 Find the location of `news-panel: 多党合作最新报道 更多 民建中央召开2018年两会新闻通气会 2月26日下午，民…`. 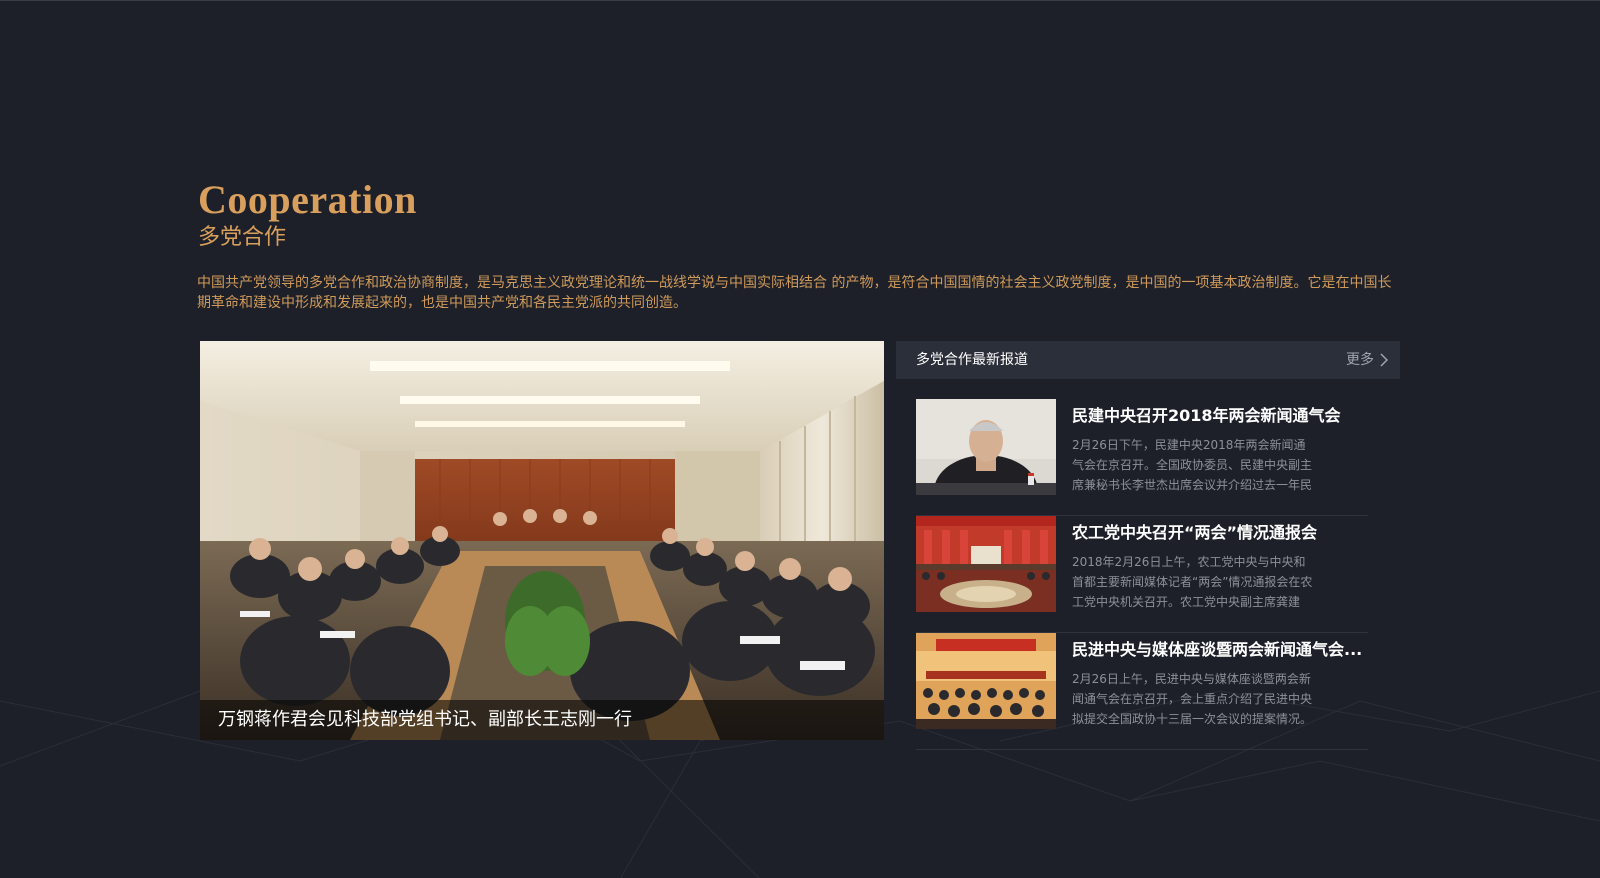

news-panel: 多党合作最新报道 更多 民建中央召开2018年两会新闻通气会 2月26日下午，民… is located at coordinates (1148, 545).